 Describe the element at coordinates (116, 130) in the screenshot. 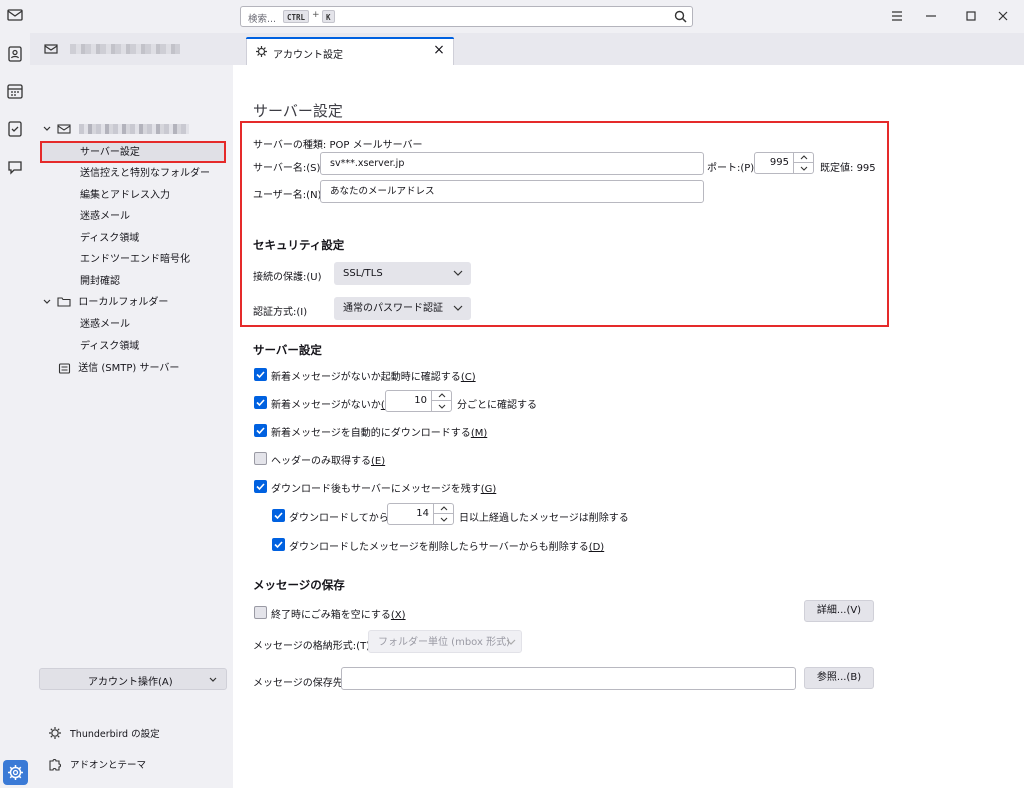

I see `account-row` at that location.